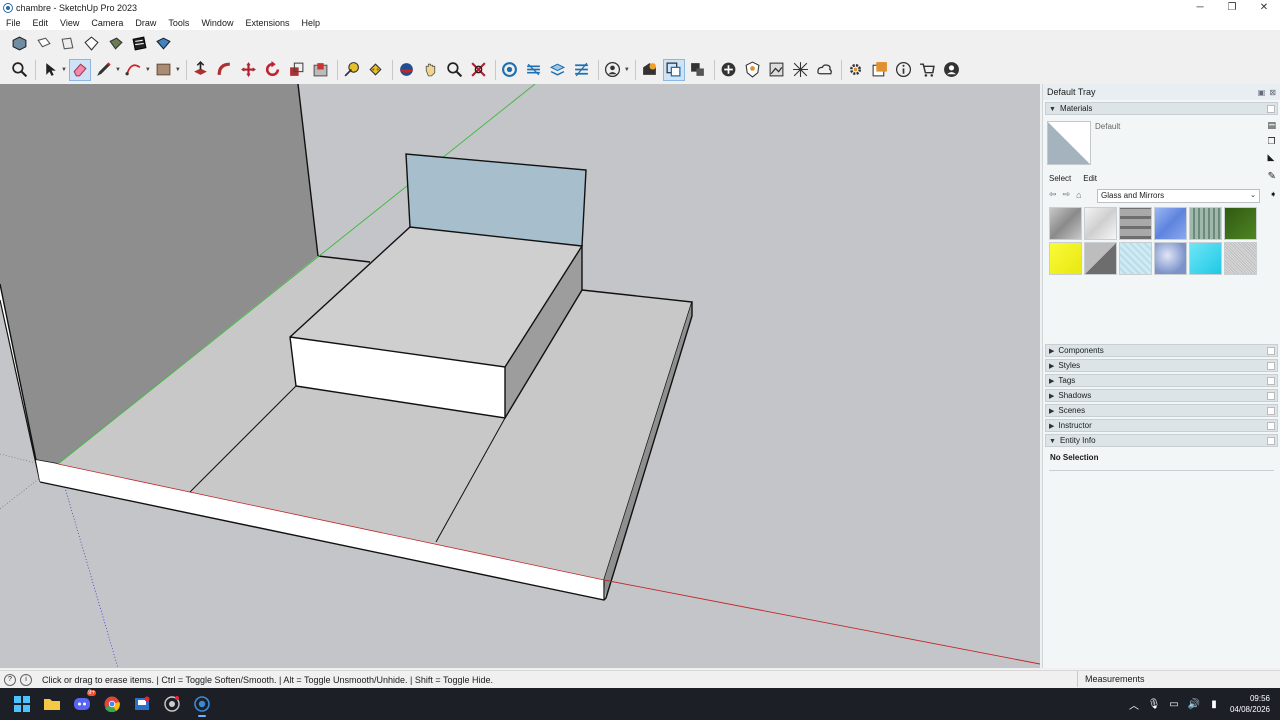 This screenshot has height=720, width=1280. What do you see at coordinates (1067, 194) in the screenshot?
I see `forward-arrow-icon: ⇨` at bounding box center [1067, 194].